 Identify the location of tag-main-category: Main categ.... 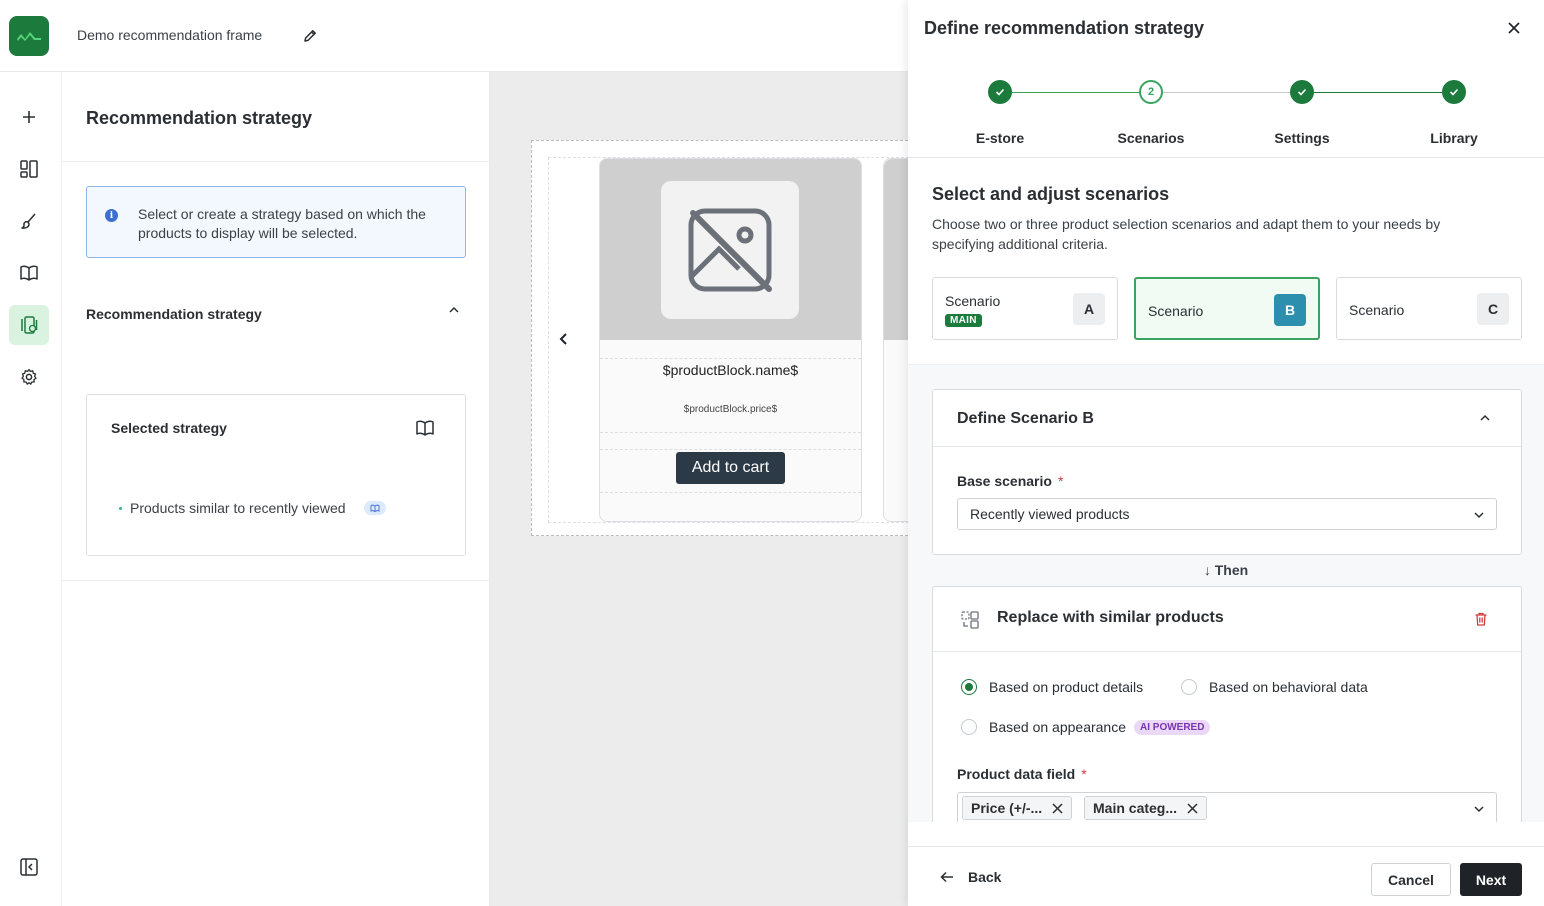
(1146, 808).